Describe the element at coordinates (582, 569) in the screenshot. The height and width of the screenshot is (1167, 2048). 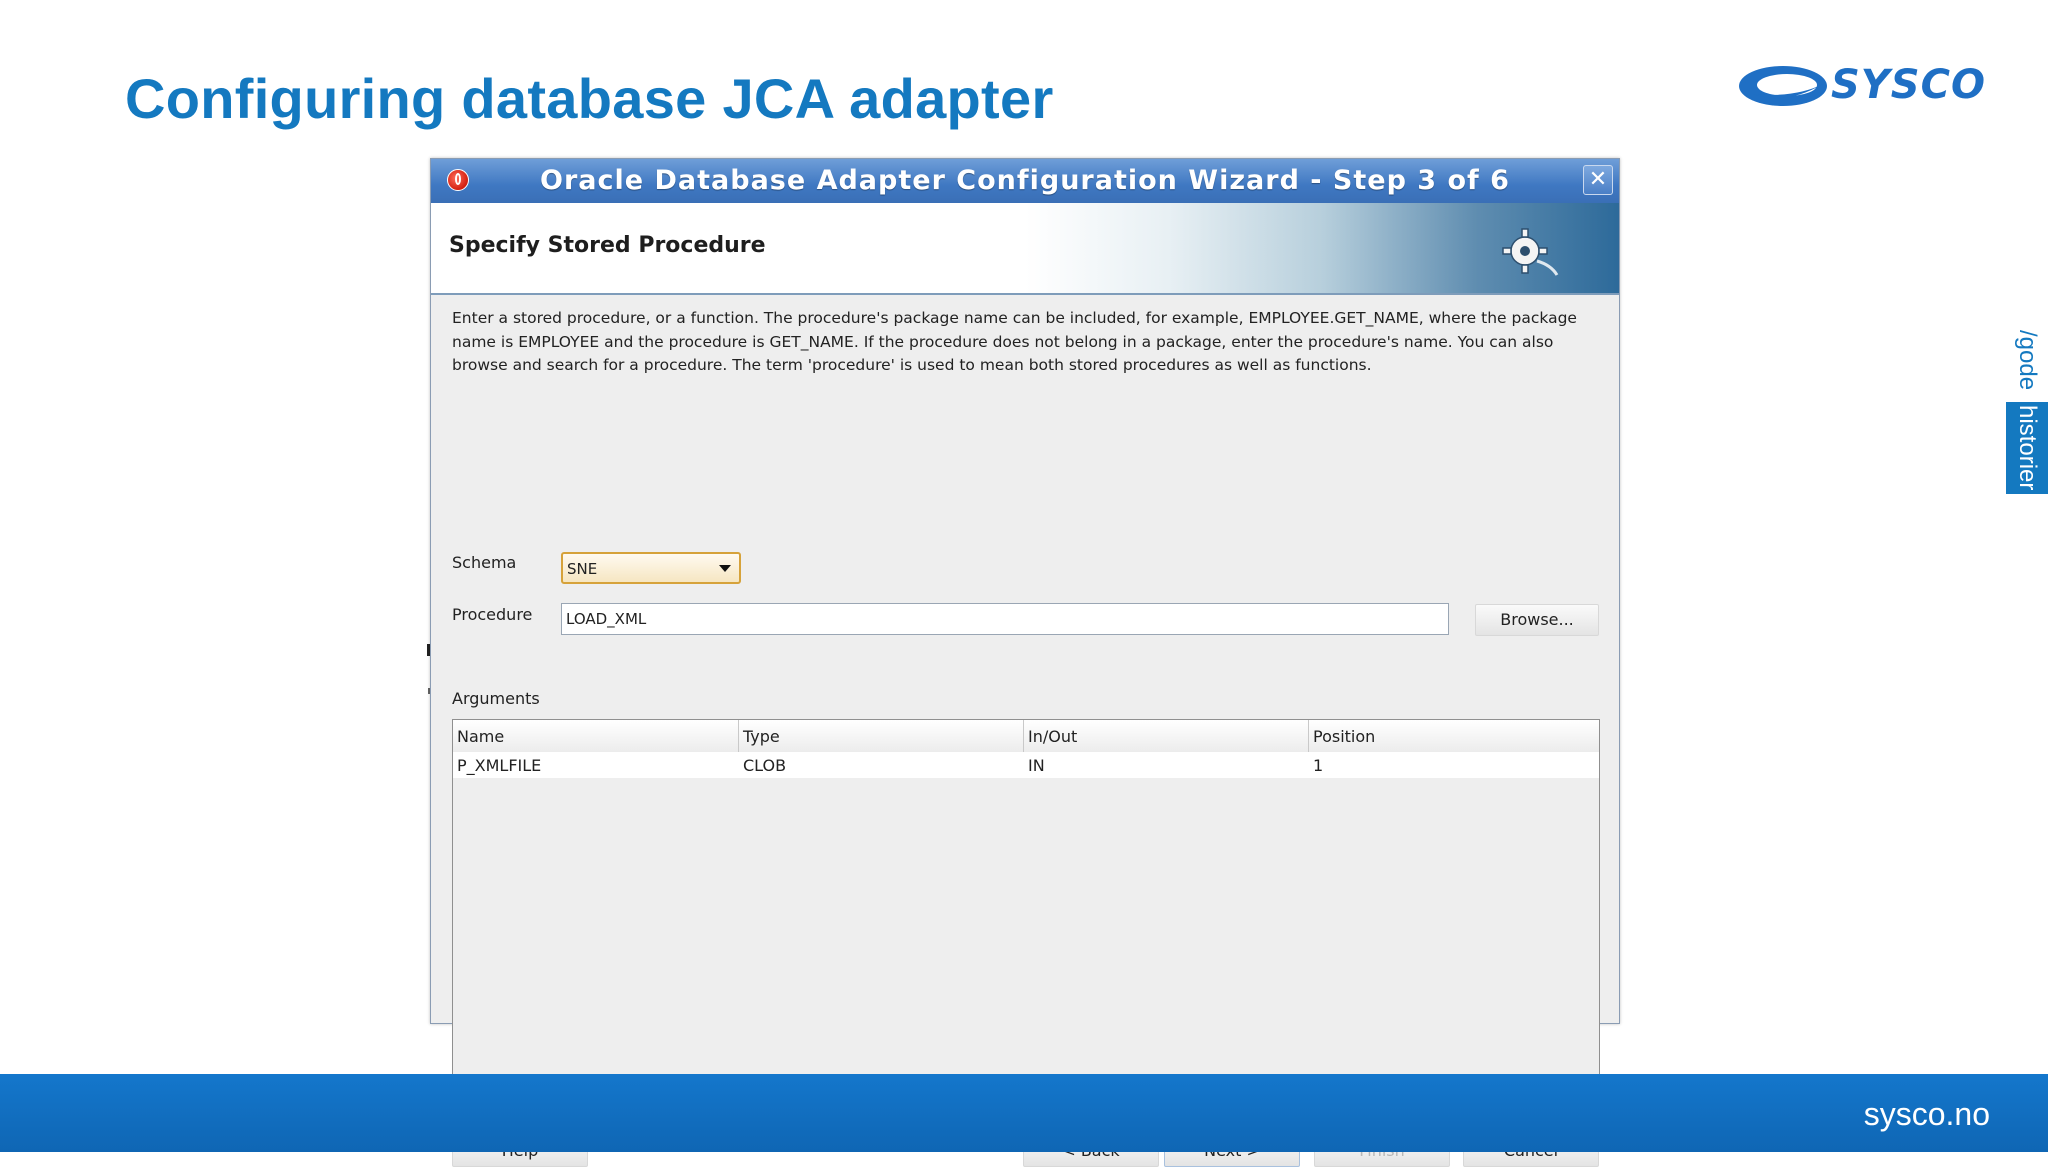
I see `schema-value: SNE` at that location.